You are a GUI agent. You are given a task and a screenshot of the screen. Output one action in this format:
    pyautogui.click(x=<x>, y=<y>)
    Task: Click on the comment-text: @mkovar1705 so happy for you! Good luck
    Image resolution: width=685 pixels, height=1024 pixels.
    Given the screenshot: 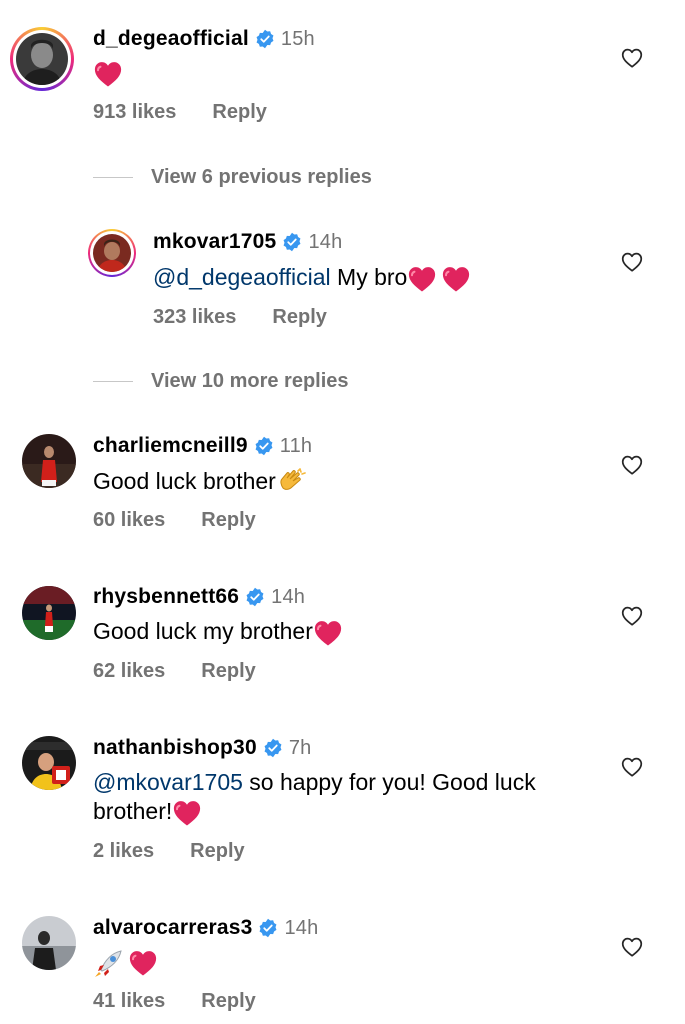 What is the action you would take?
    pyautogui.click(x=314, y=782)
    